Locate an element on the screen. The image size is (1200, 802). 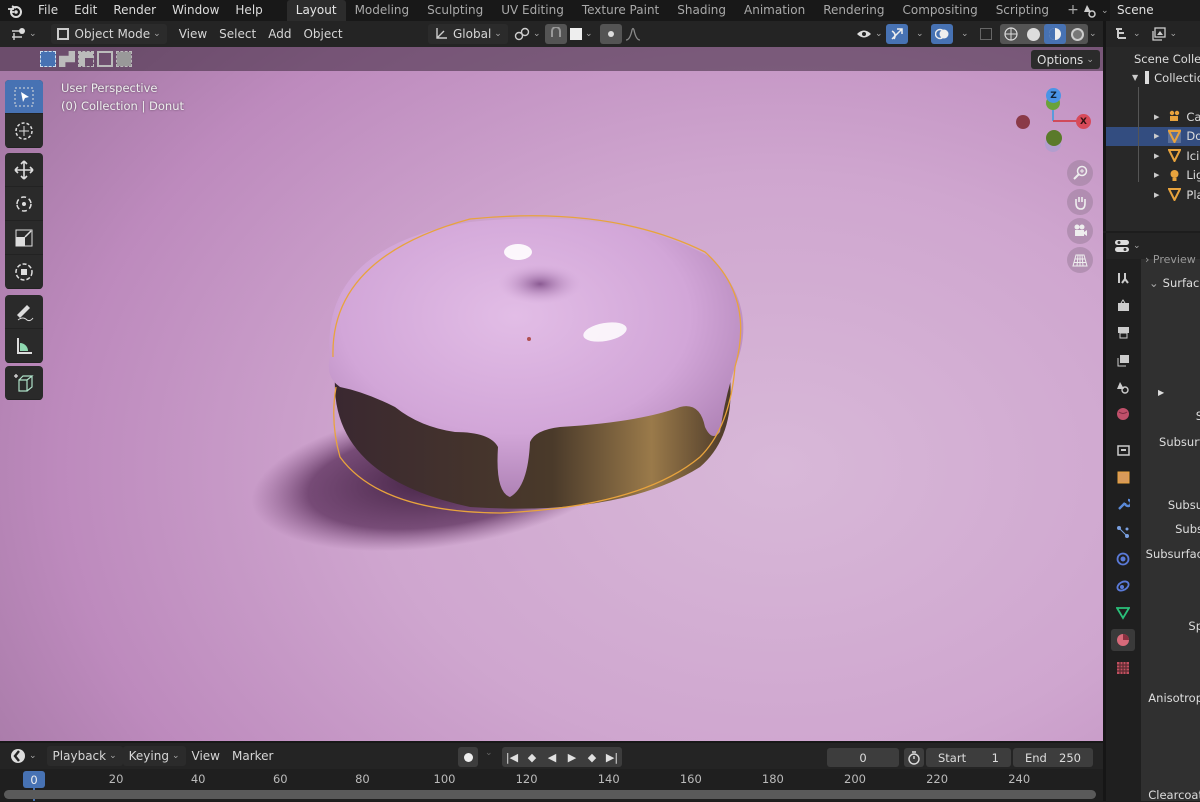
tab-scripting: Scripting is located at coordinates (1022, 10).